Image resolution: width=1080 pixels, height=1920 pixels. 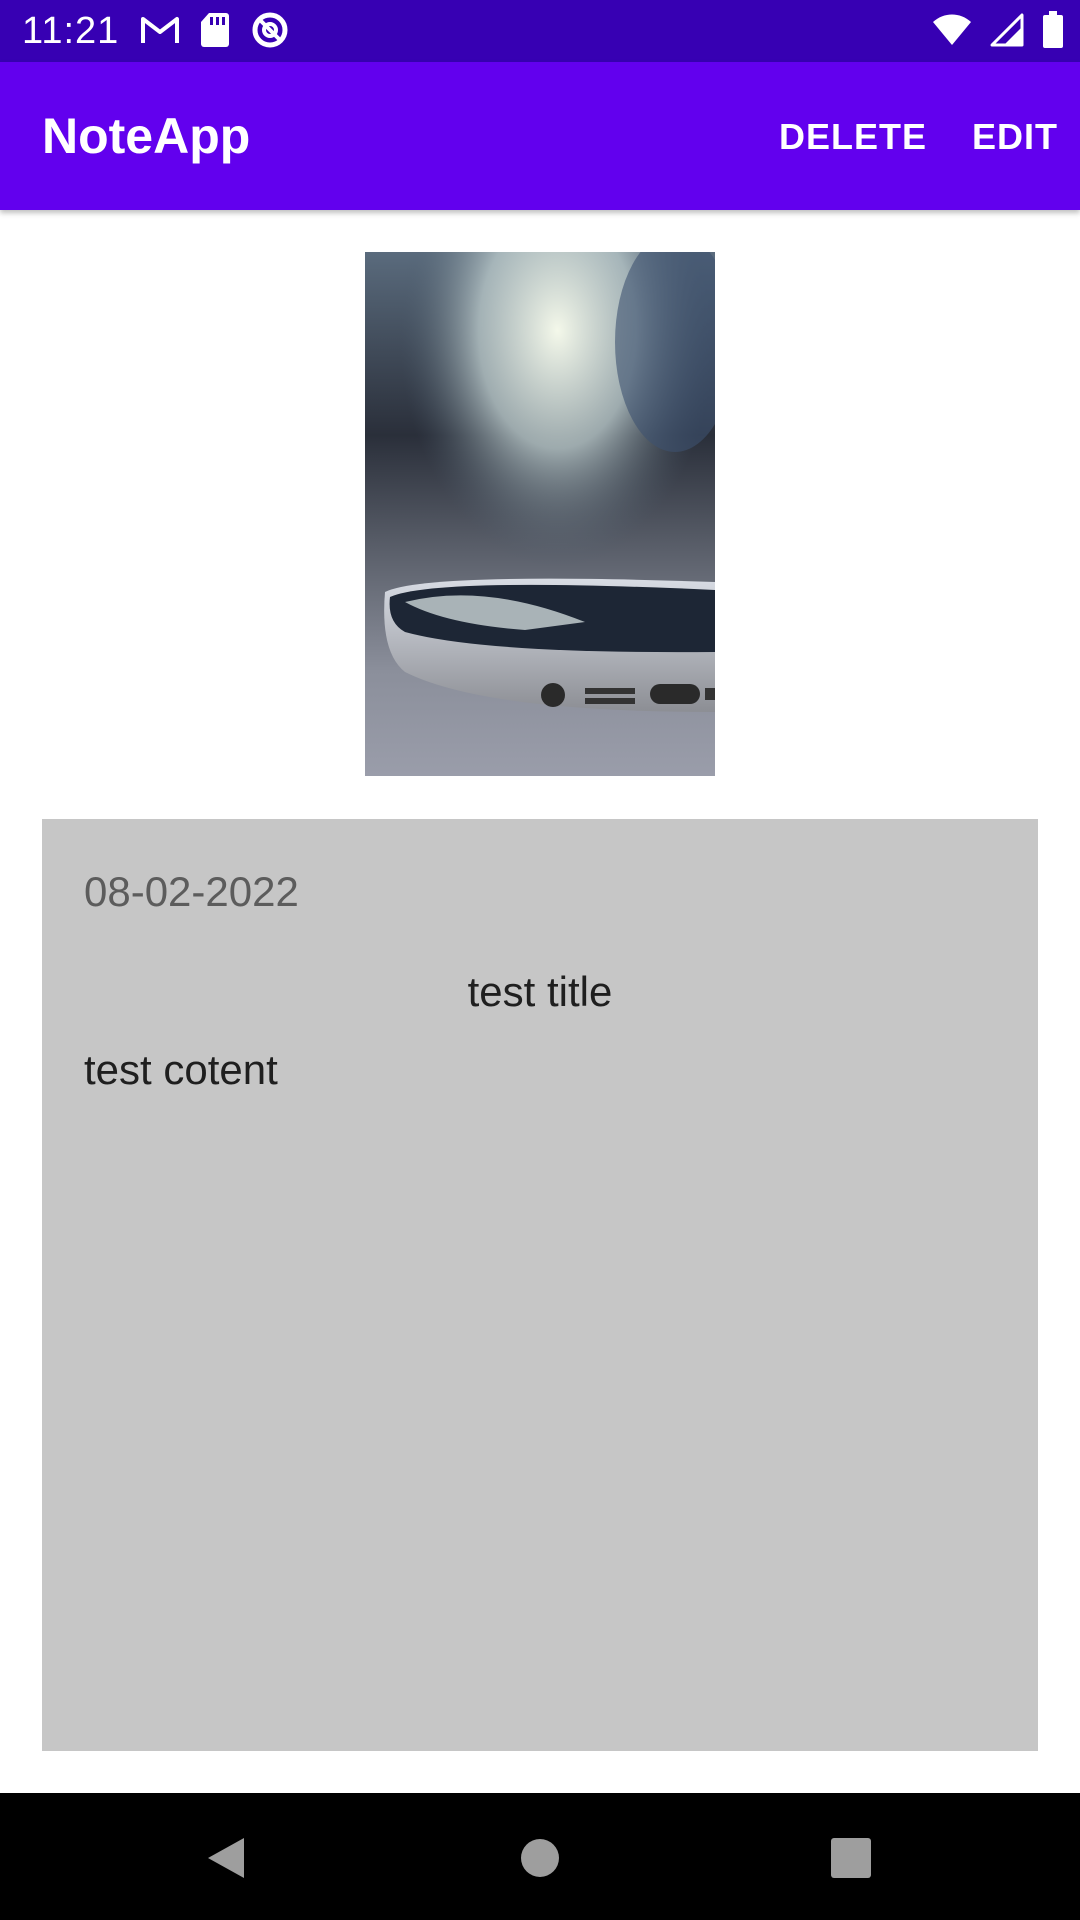 What do you see at coordinates (853, 137) in the screenshot?
I see `delete-button: DELETE` at bounding box center [853, 137].